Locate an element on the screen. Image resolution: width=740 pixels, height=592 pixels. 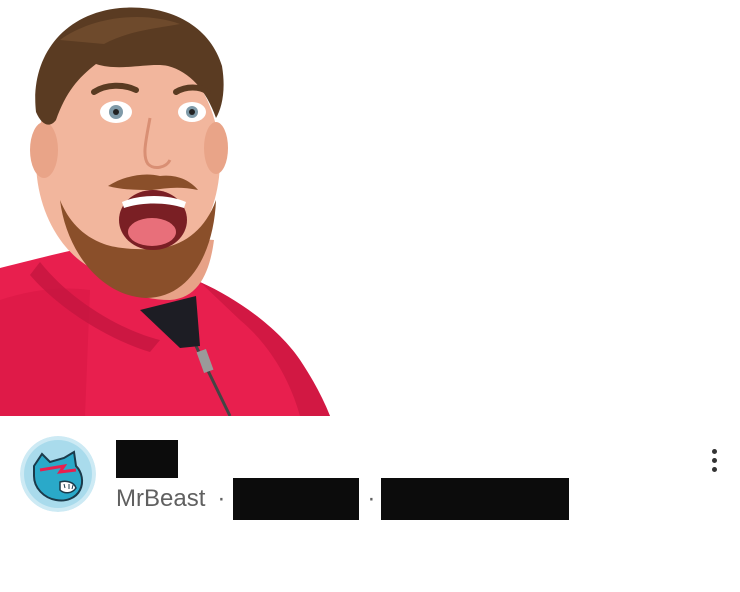
more-vert-icon is located at coordinates (714, 460).